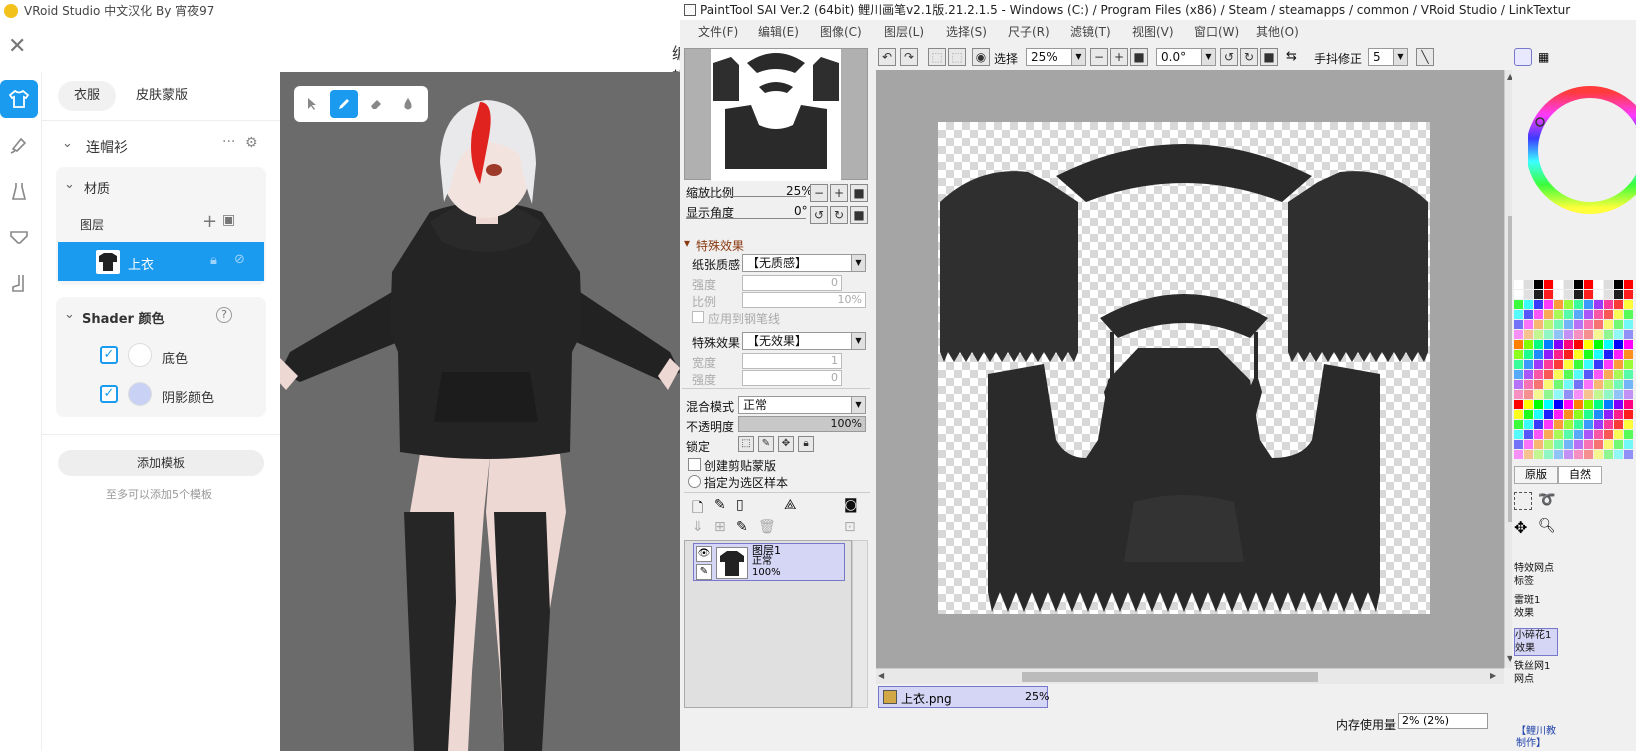 This screenshot has width=1636, height=751. I want to click on scroll-right-icon: ▶, so click(1493, 675).